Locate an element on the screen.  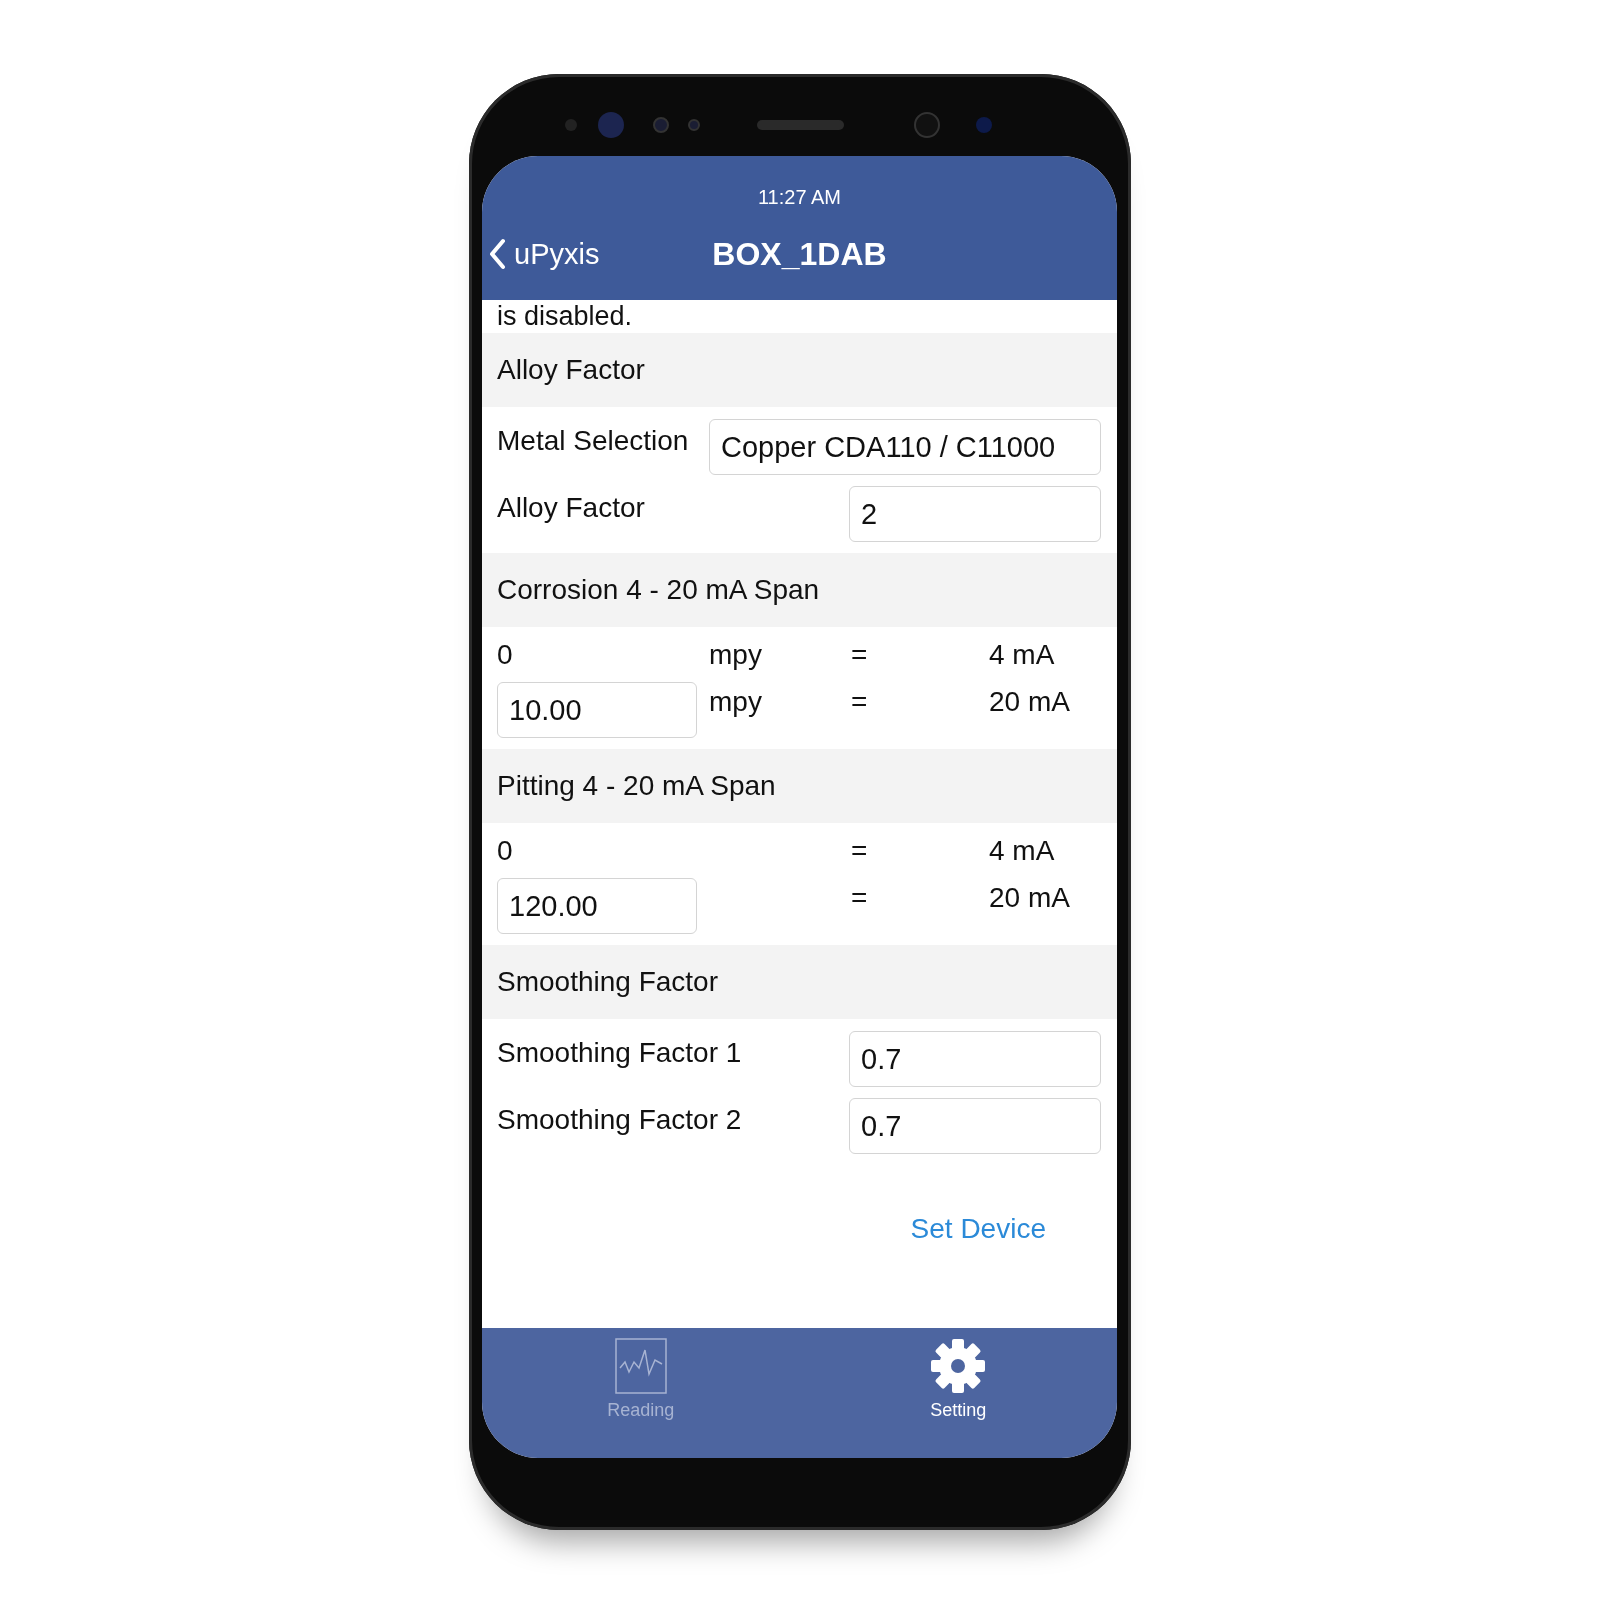
field-label: Alloy Factor is located at coordinates (571, 507).